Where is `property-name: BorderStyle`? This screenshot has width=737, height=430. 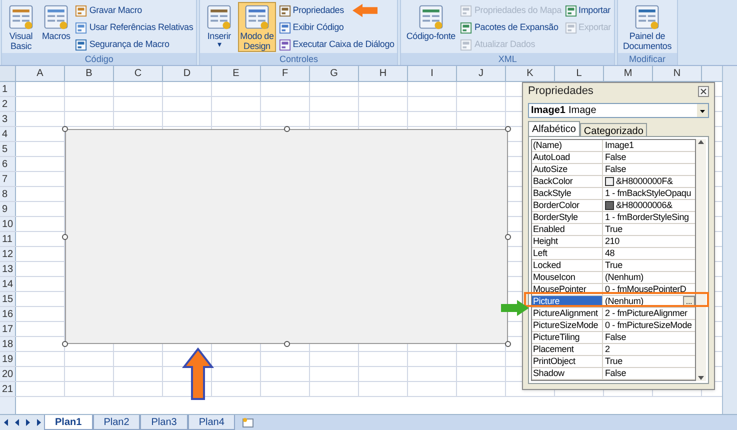 property-name: BorderStyle is located at coordinates (567, 217).